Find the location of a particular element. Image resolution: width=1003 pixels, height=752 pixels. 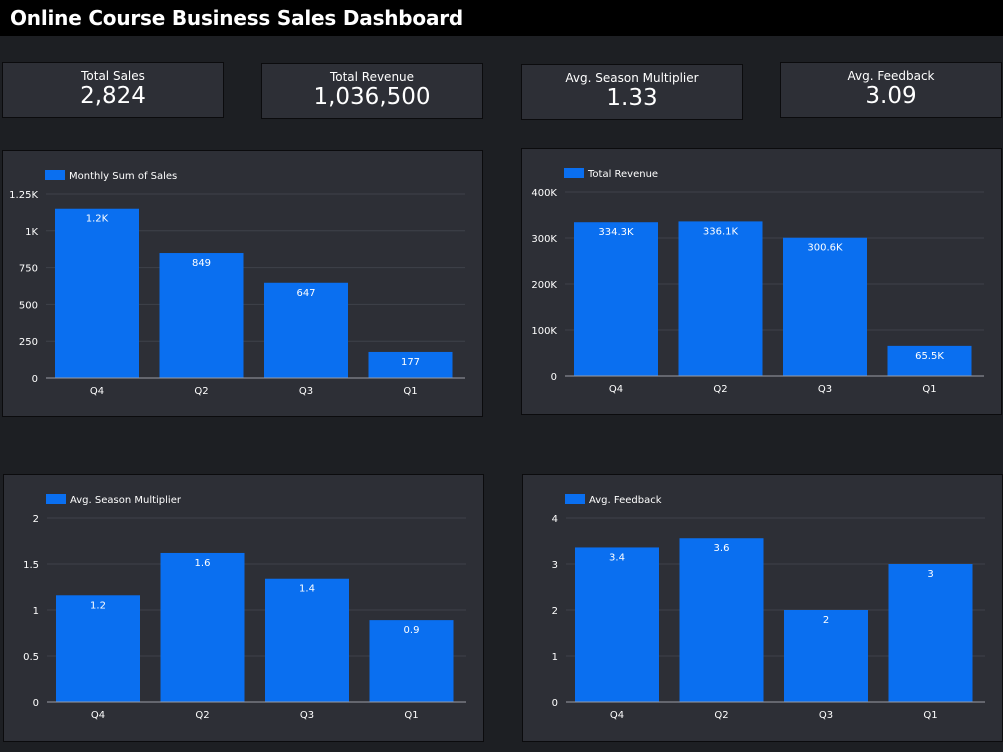

y-tick-label: 1.25K is located at coordinates (23, 195).